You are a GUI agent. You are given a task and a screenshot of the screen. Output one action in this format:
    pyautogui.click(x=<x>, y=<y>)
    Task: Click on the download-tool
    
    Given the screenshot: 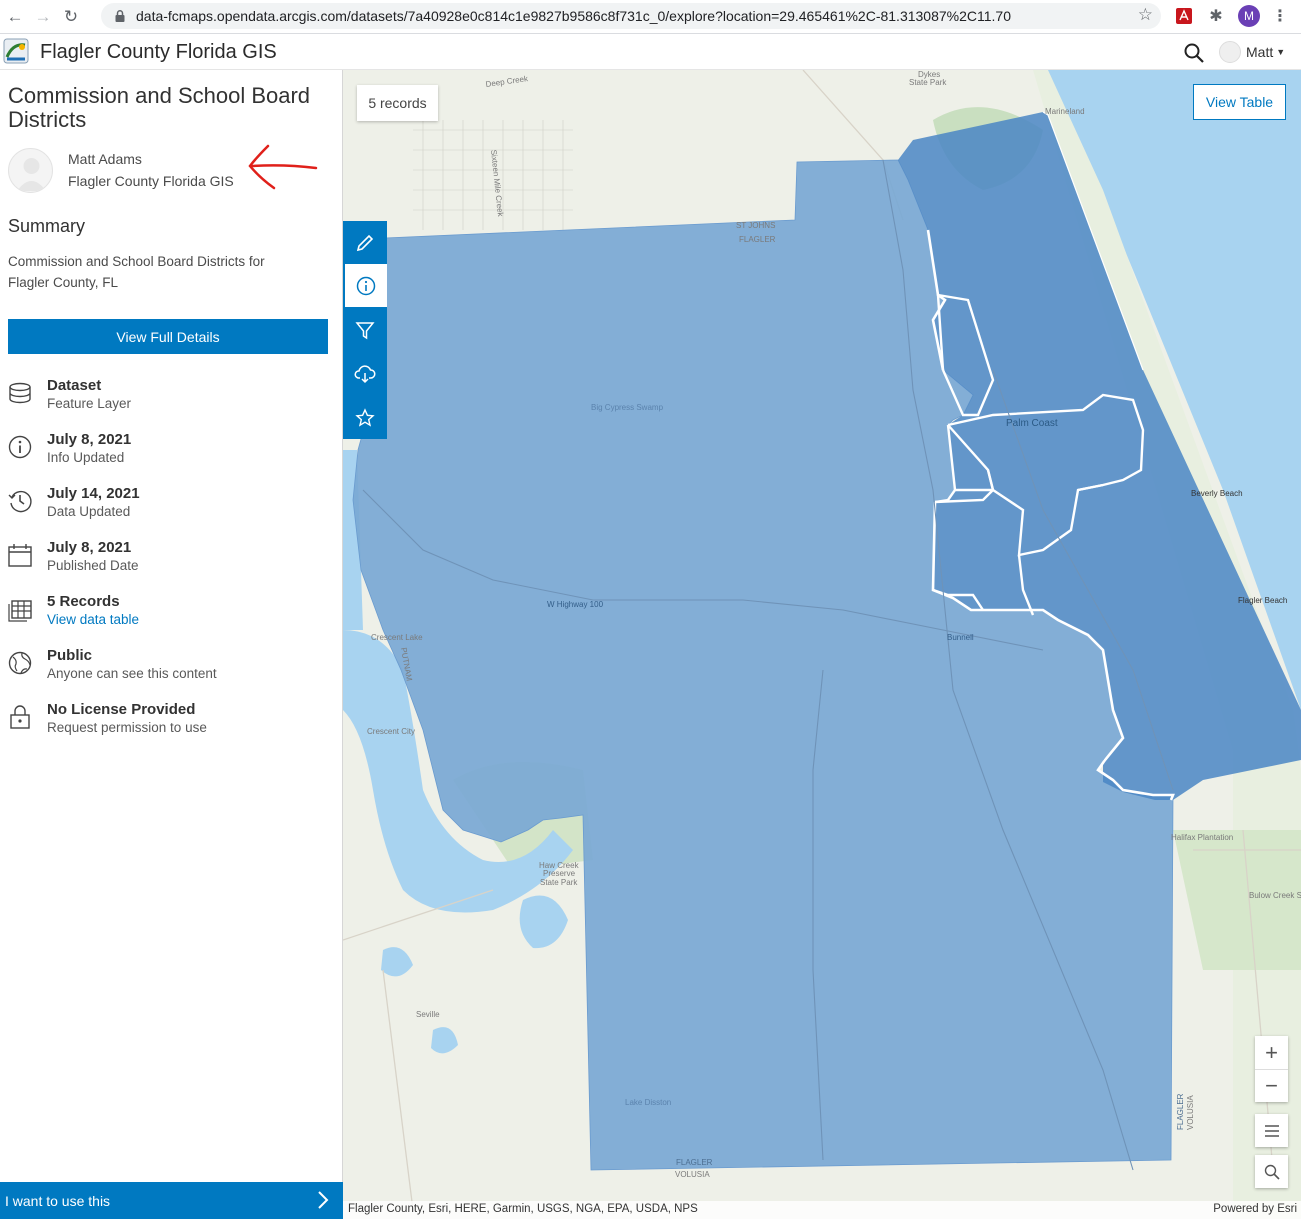 What is the action you would take?
    pyautogui.click(x=365, y=373)
    